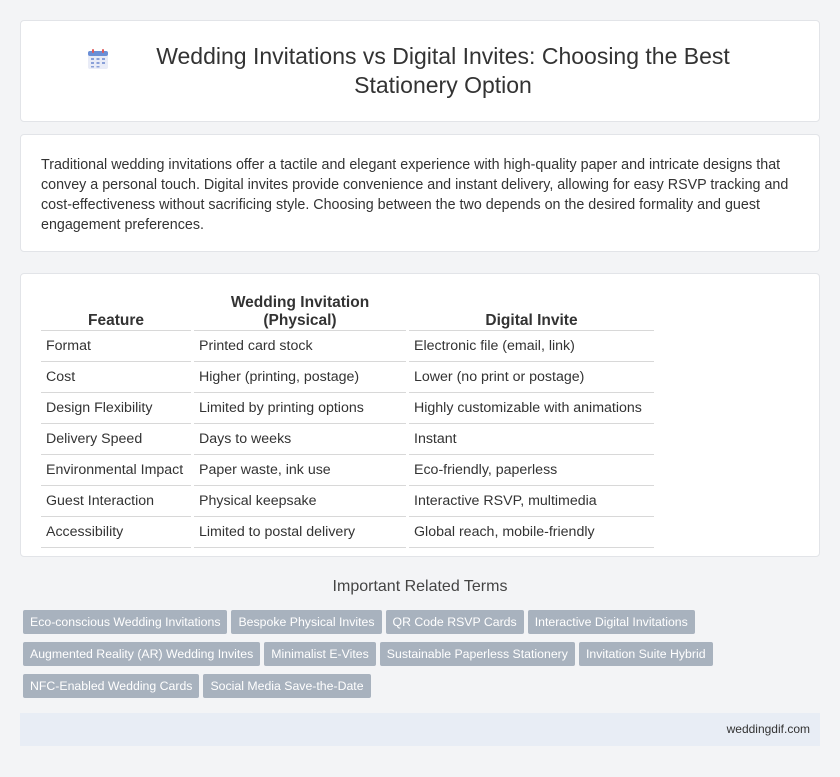 The width and height of the screenshot is (840, 777). Describe the element at coordinates (300, 346) in the screenshot. I see `table-cell: Printed card stock` at that location.